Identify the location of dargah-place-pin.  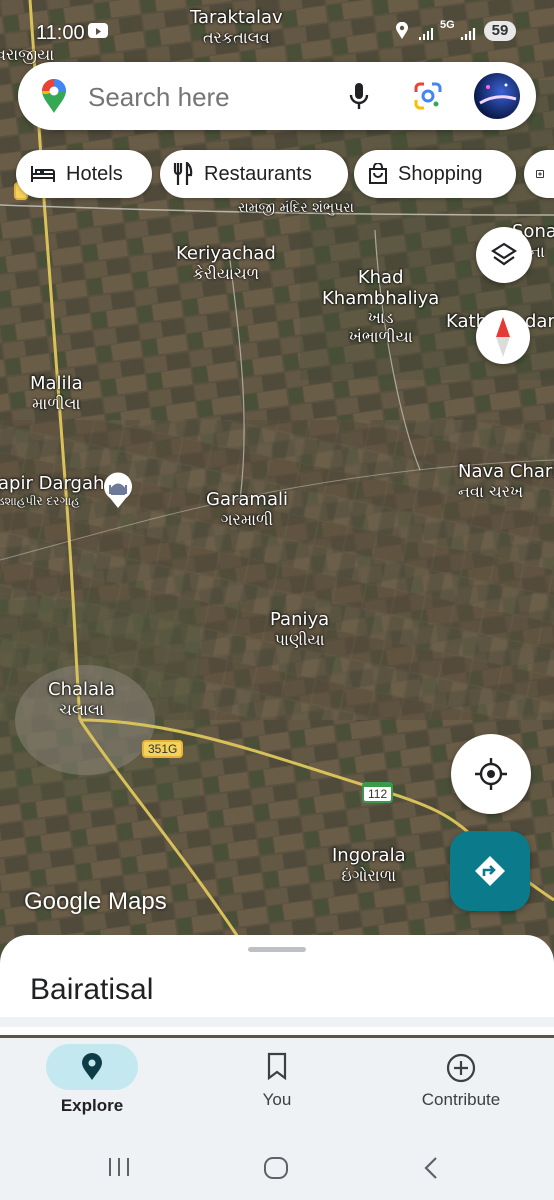
(118, 490).